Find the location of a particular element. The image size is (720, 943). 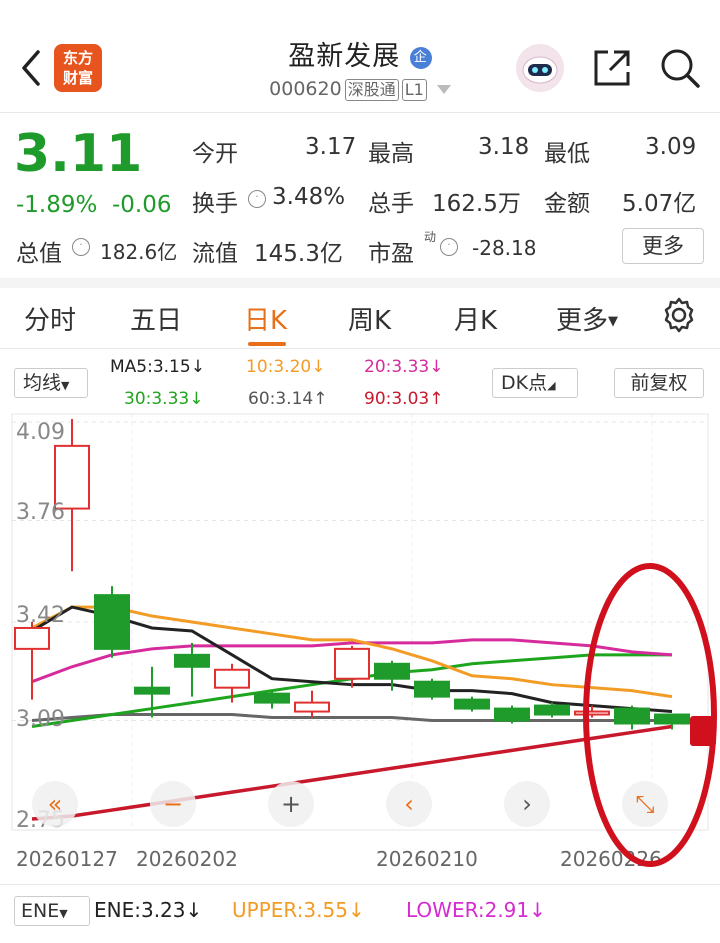

robot-icon is located at coordinates (540, 68).